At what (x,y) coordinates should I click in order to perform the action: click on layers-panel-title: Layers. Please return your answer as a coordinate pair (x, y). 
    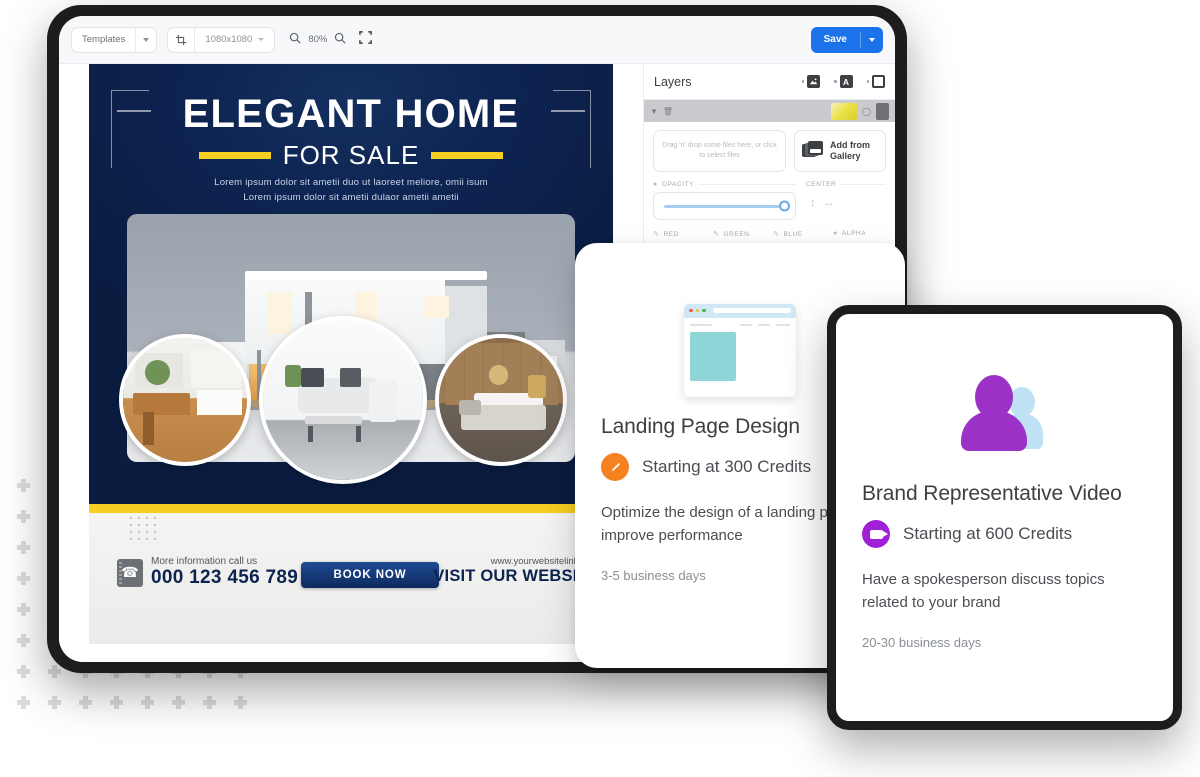
    Looking at the image, I should click on (673, 81).